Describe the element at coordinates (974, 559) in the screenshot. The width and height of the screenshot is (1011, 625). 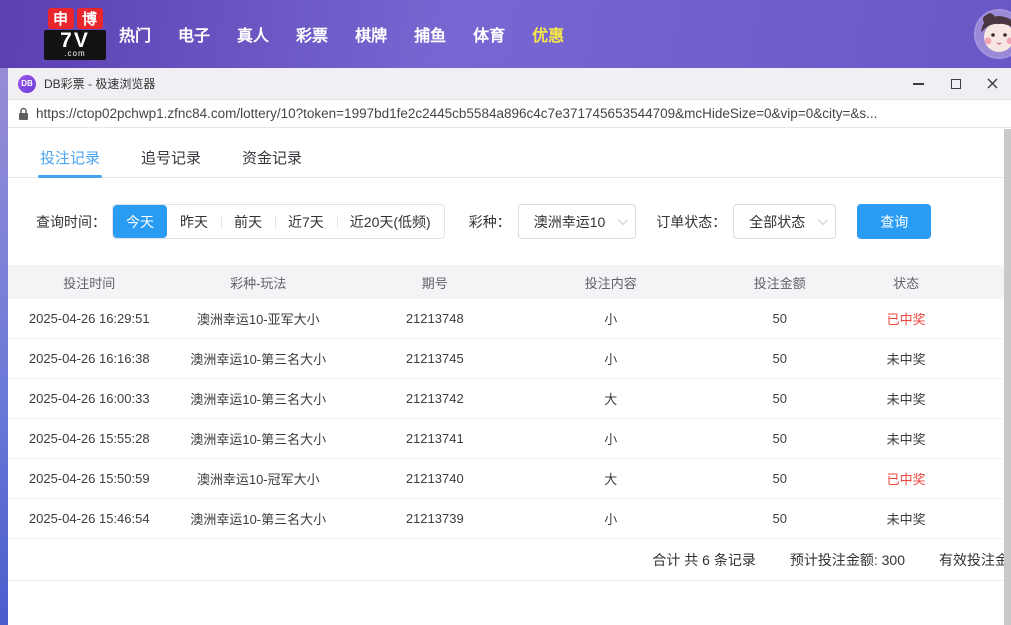
I see `valid-bet-amount: 有效投注金` at that location.